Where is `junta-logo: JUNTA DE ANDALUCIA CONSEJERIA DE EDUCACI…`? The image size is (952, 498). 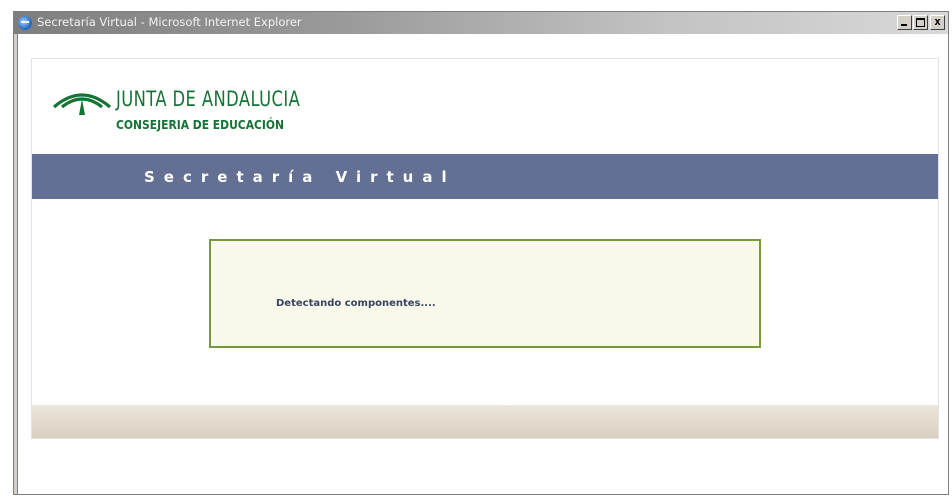 junta-logo: JUNTA DE ANDALUCIA CONSEJERIA DE EDUCACI… is located at coordinates (202, 113).